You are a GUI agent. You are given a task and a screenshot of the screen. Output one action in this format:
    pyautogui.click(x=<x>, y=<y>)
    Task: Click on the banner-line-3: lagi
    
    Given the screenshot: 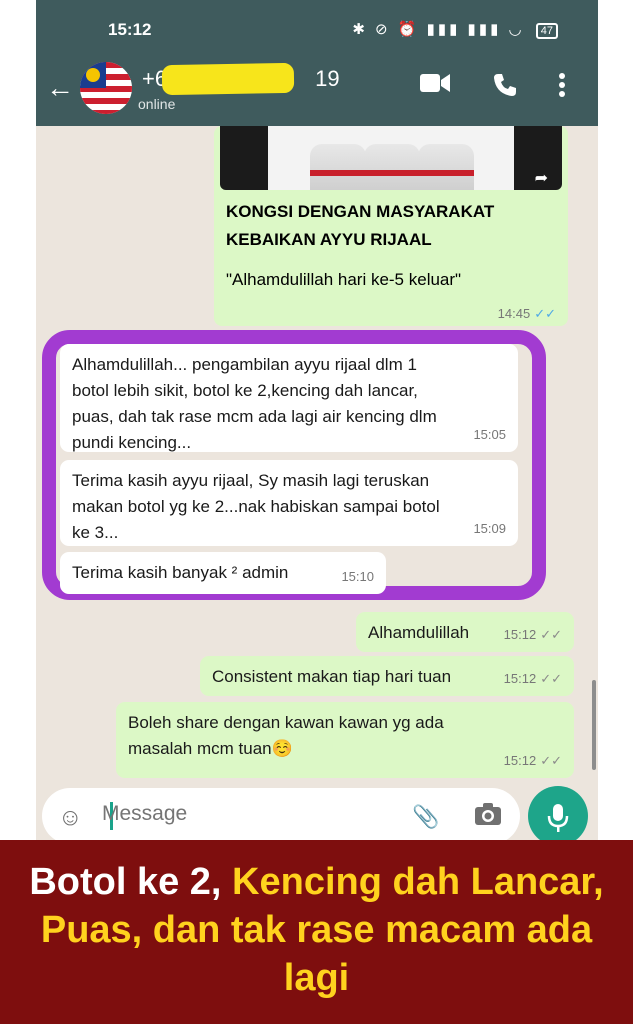 What is the action you would take?
    pyautogui.click(x=316, y=978)
    